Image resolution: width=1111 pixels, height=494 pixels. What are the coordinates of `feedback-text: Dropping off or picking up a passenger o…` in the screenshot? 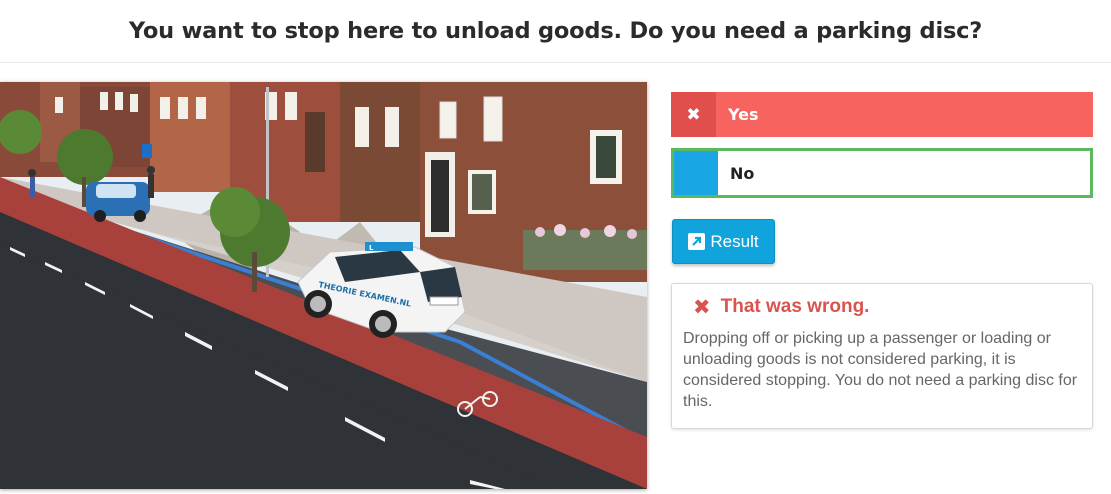 It's located at (880, 370).